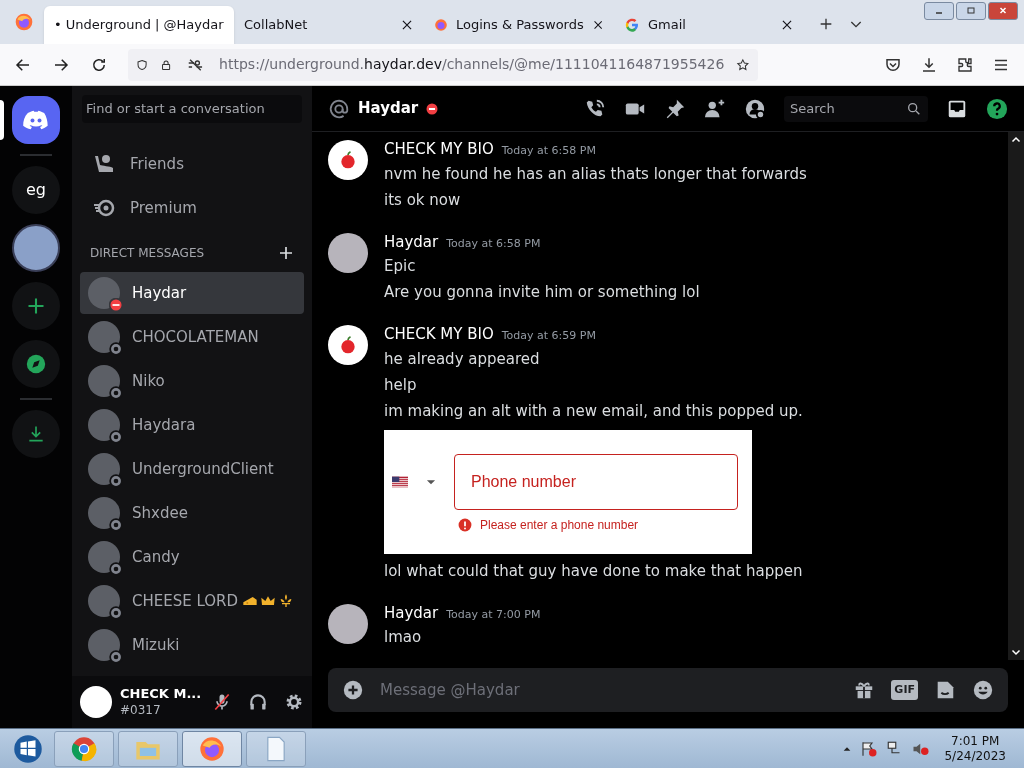 This screenshot has height=768, width=1024. What do you see at coordinates (983, 690) in the screenshot?
I see `emoji-icon` at bounding box center [983, 690].